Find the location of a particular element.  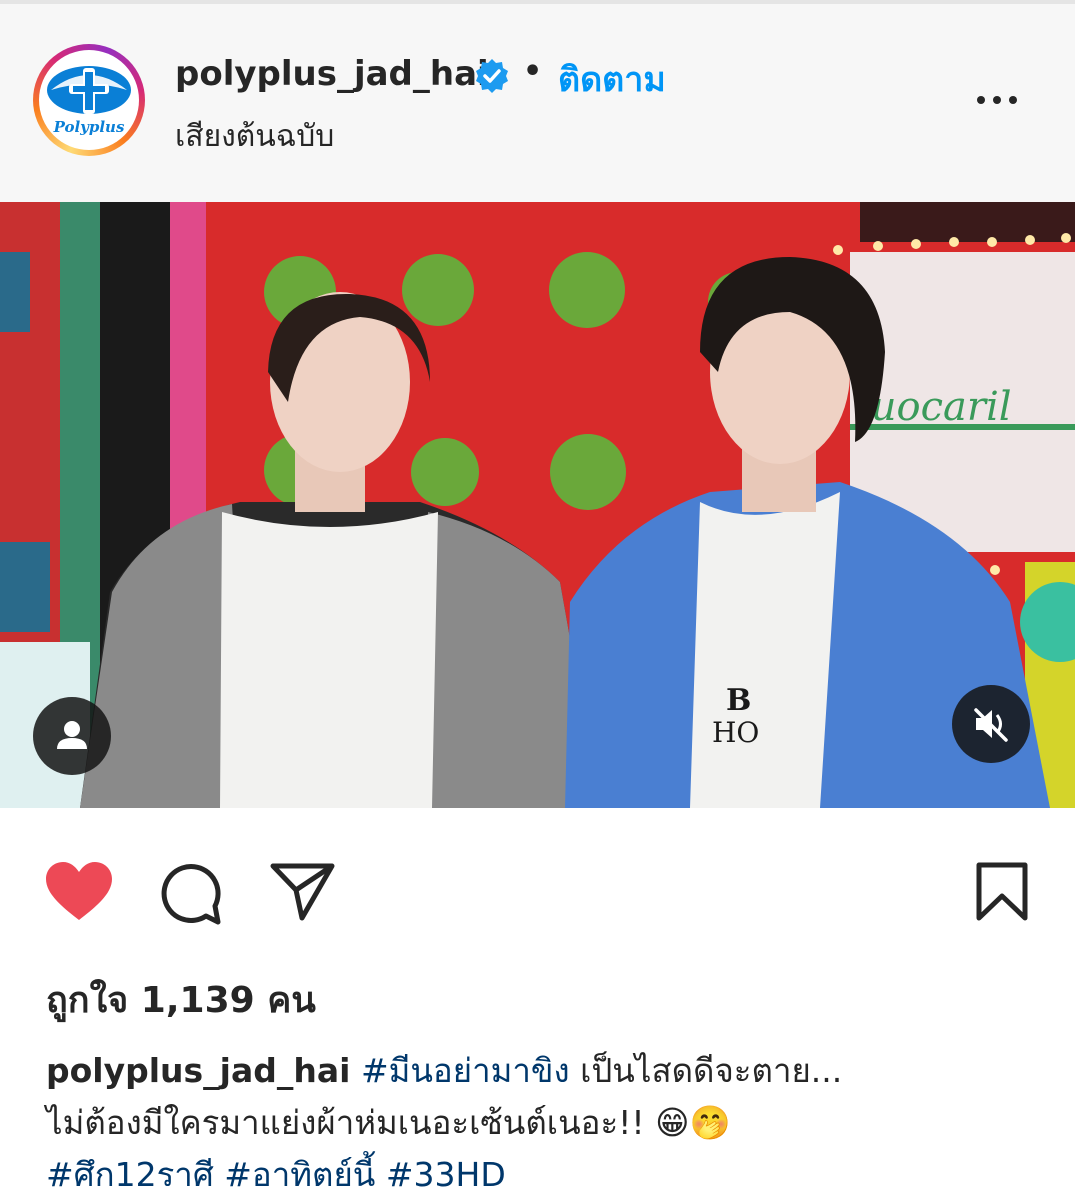

hashtag-link: #33HD is located at coordinates (446, 1174).